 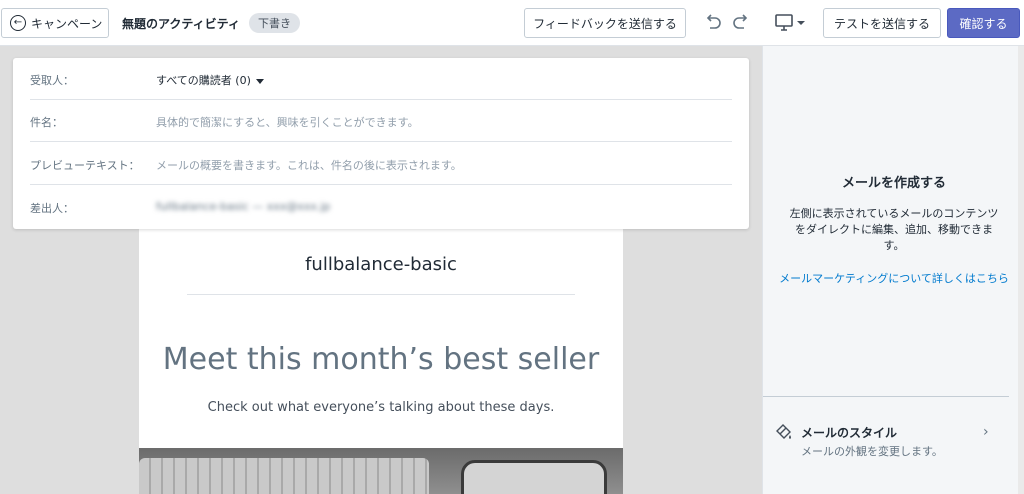 What do you see at coordinates (309, 165) in the screenshot?
I see `preview-text-input: メールの概要を書きます。これは、件名の後に表示されます。` at bounding box center [309, 165].